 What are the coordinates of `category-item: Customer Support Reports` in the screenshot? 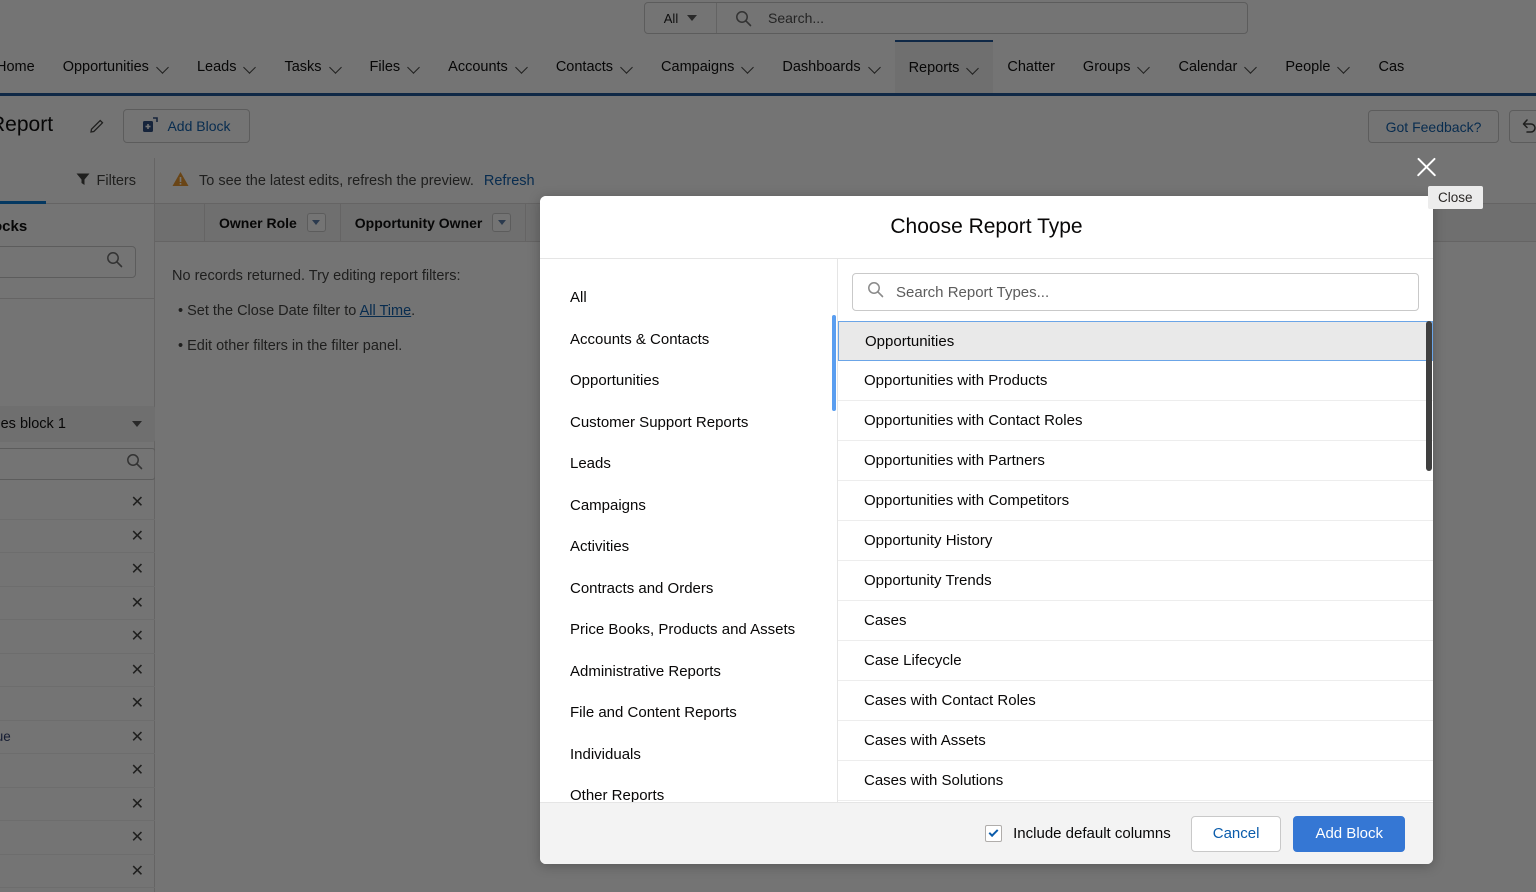 It's located at (688, 423).